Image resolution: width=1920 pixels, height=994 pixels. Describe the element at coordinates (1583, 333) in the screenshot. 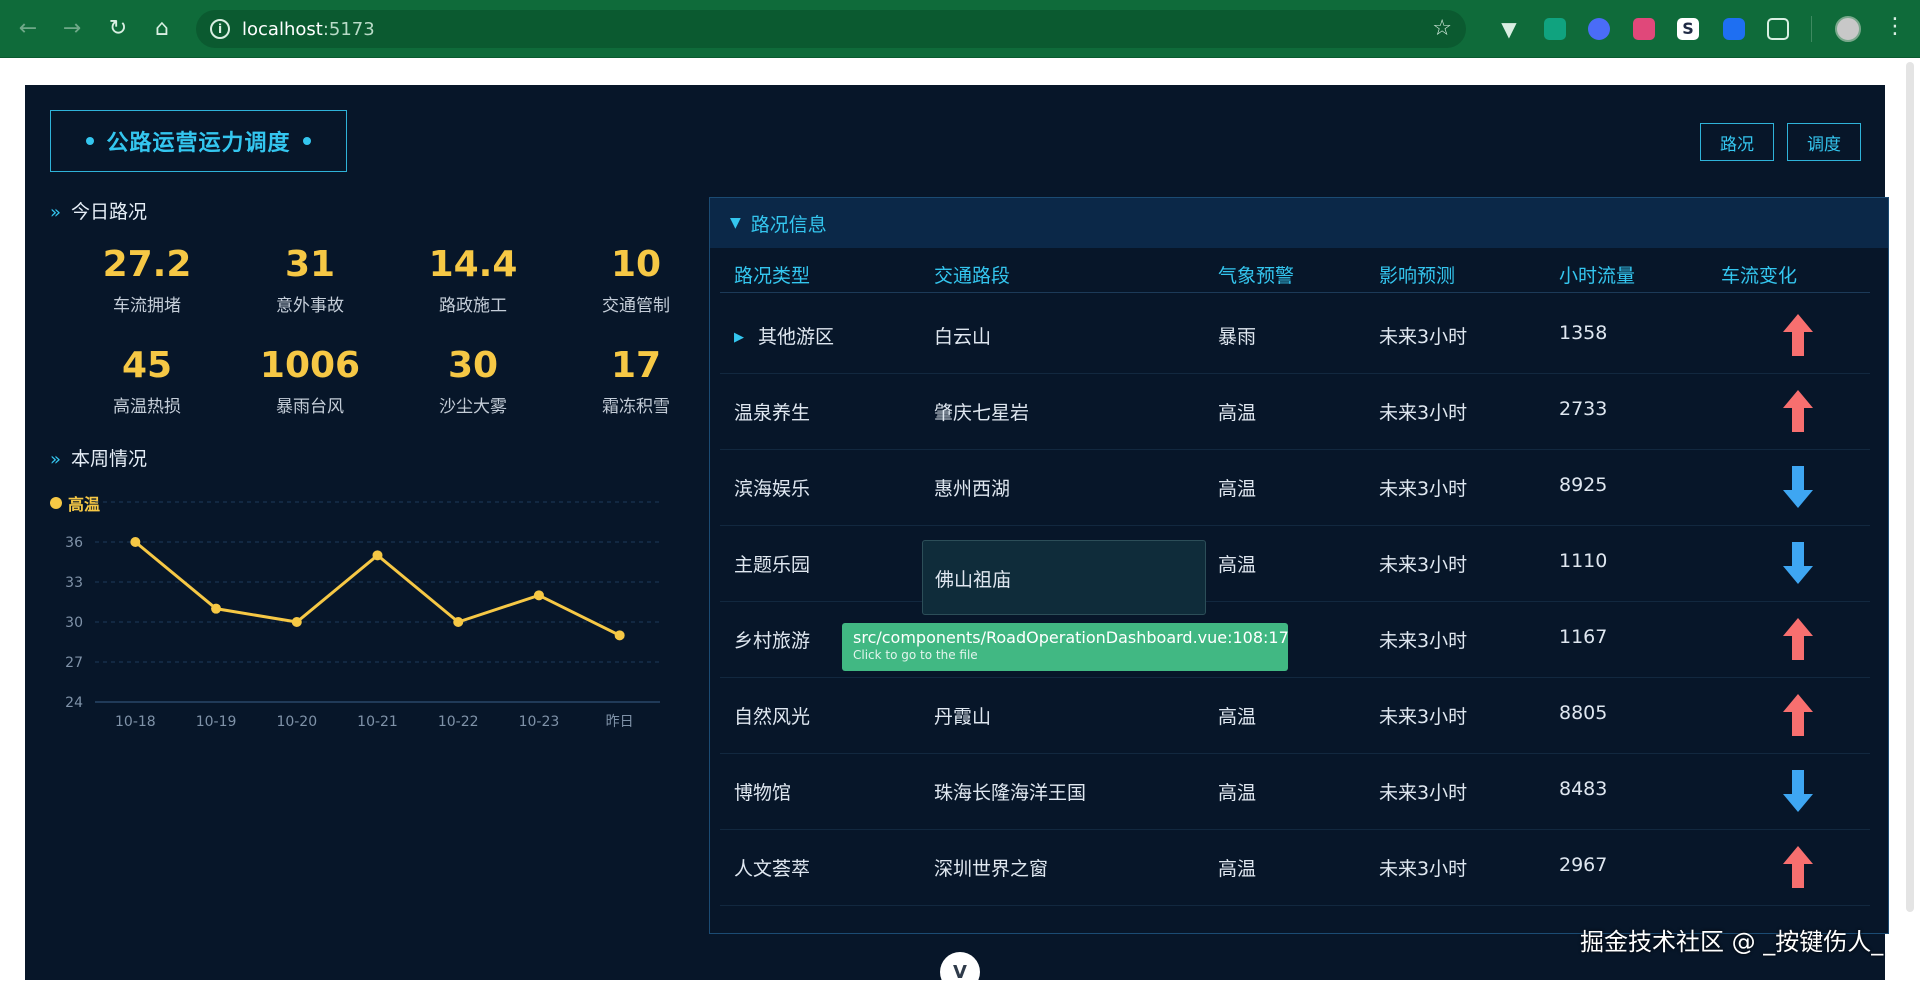

I see `cell-flow: 1358` at that location.